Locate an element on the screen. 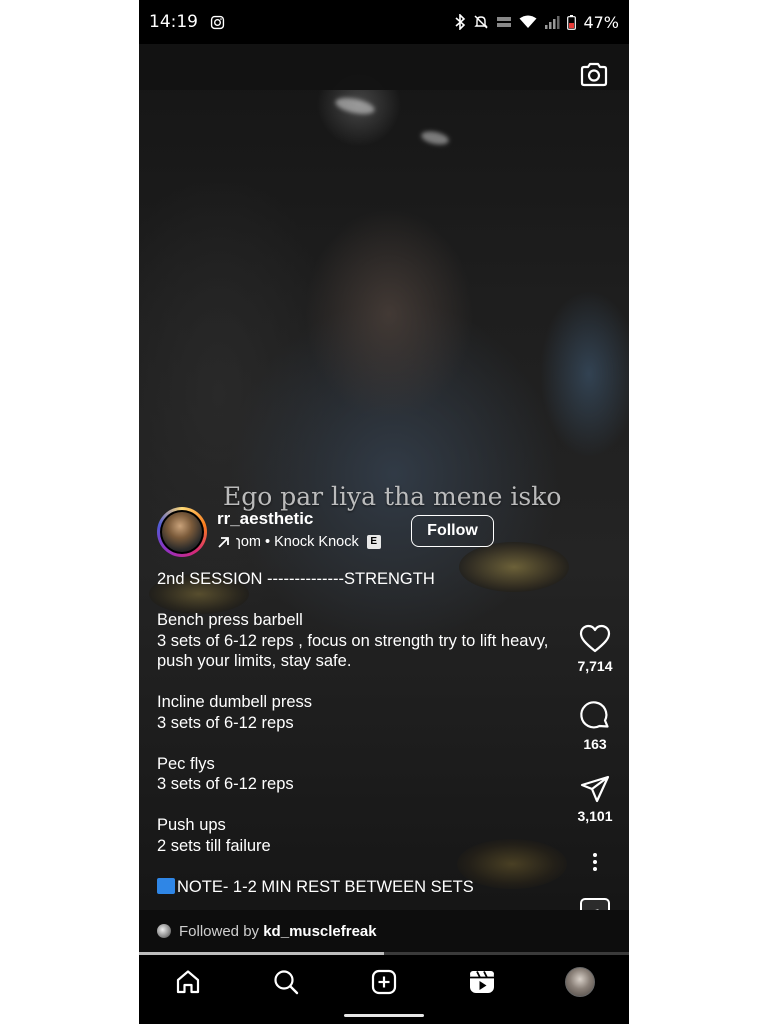  caption-note: NOTE- 1-2 MIN REST BETWEEN SETS is located at coordinates (362, 887).